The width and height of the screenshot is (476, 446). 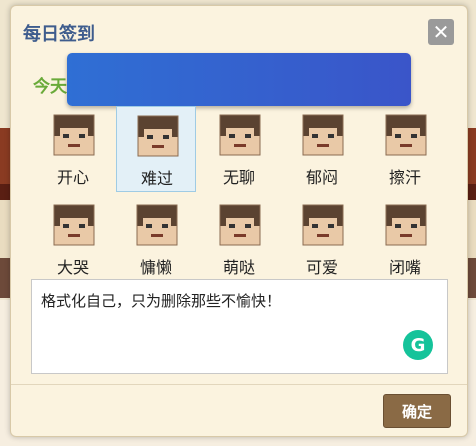 I want to click on lazy-face-icon, so click(x=157, y=225).